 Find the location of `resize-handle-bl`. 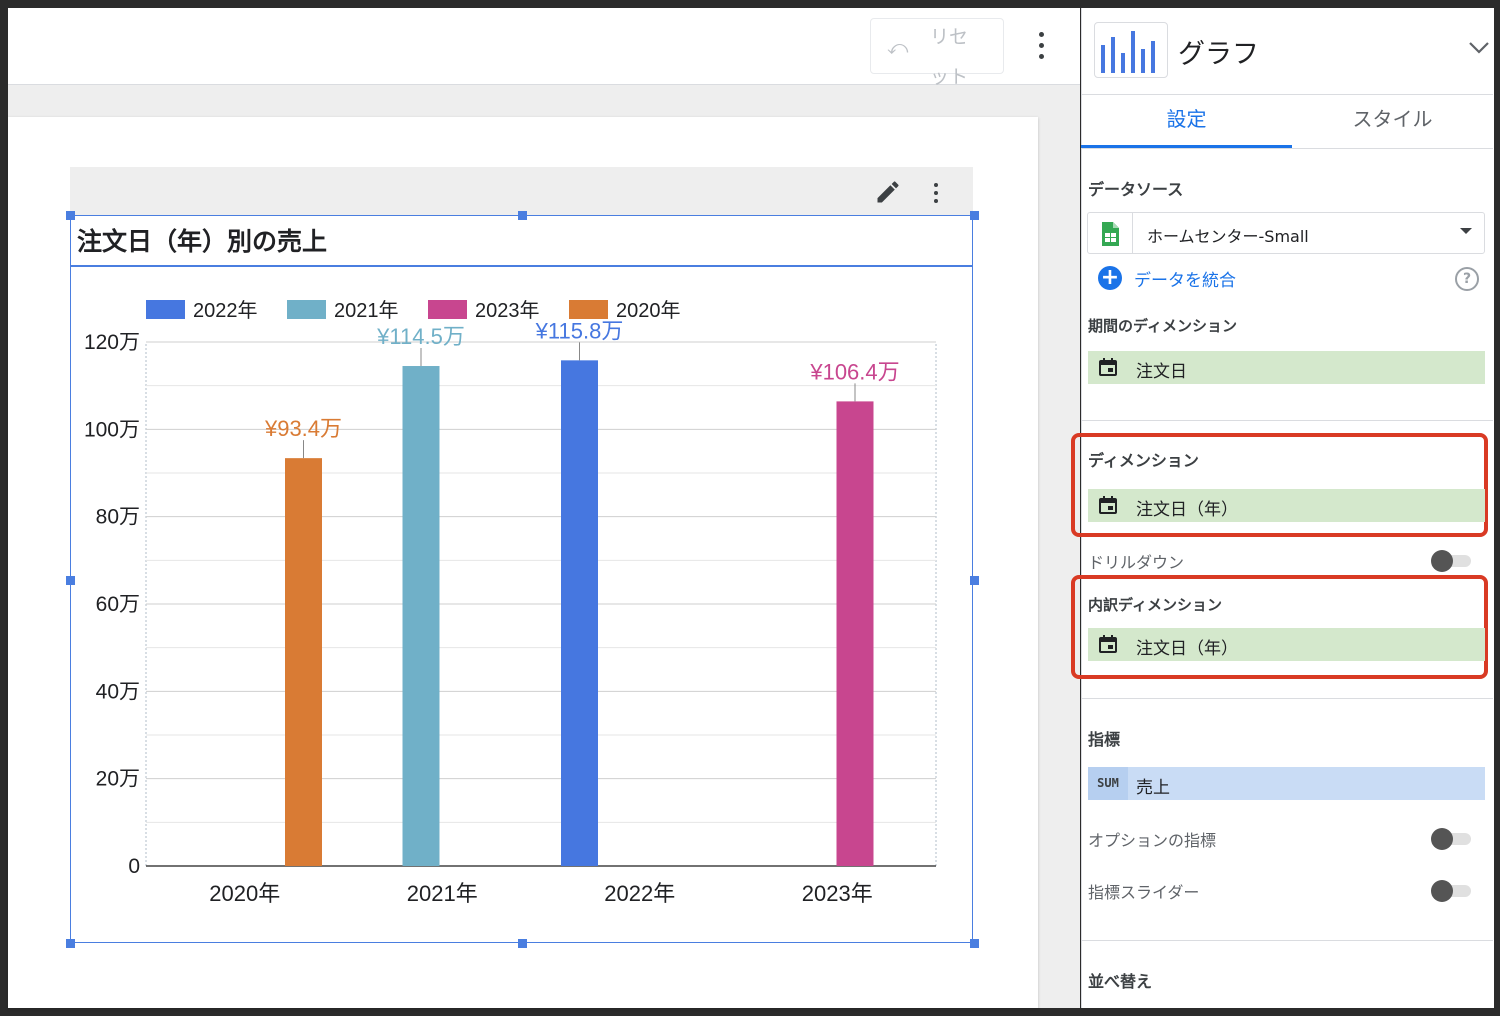

resize-handle-bl is located at coordinates (70, 943).